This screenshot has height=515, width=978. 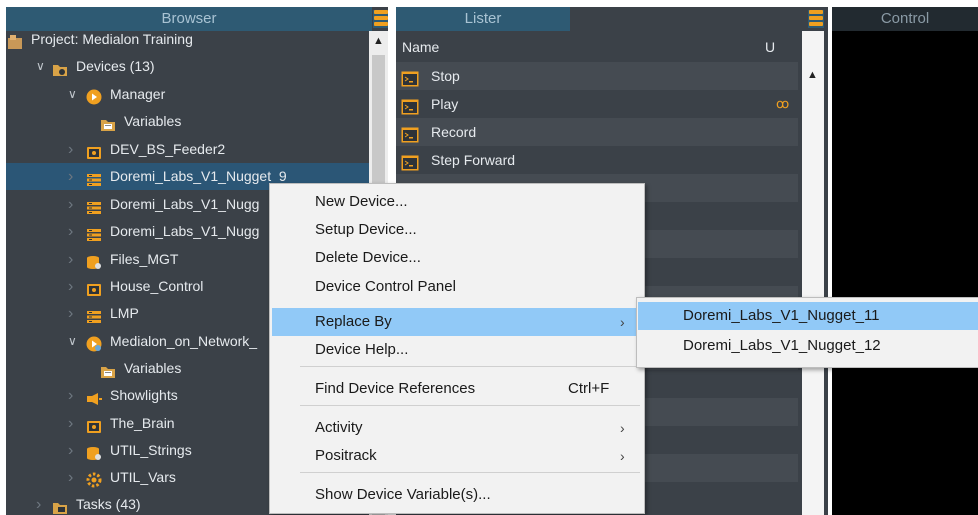 I want to click on tree-item: ∨ Manager, so click(x=187, y=94).